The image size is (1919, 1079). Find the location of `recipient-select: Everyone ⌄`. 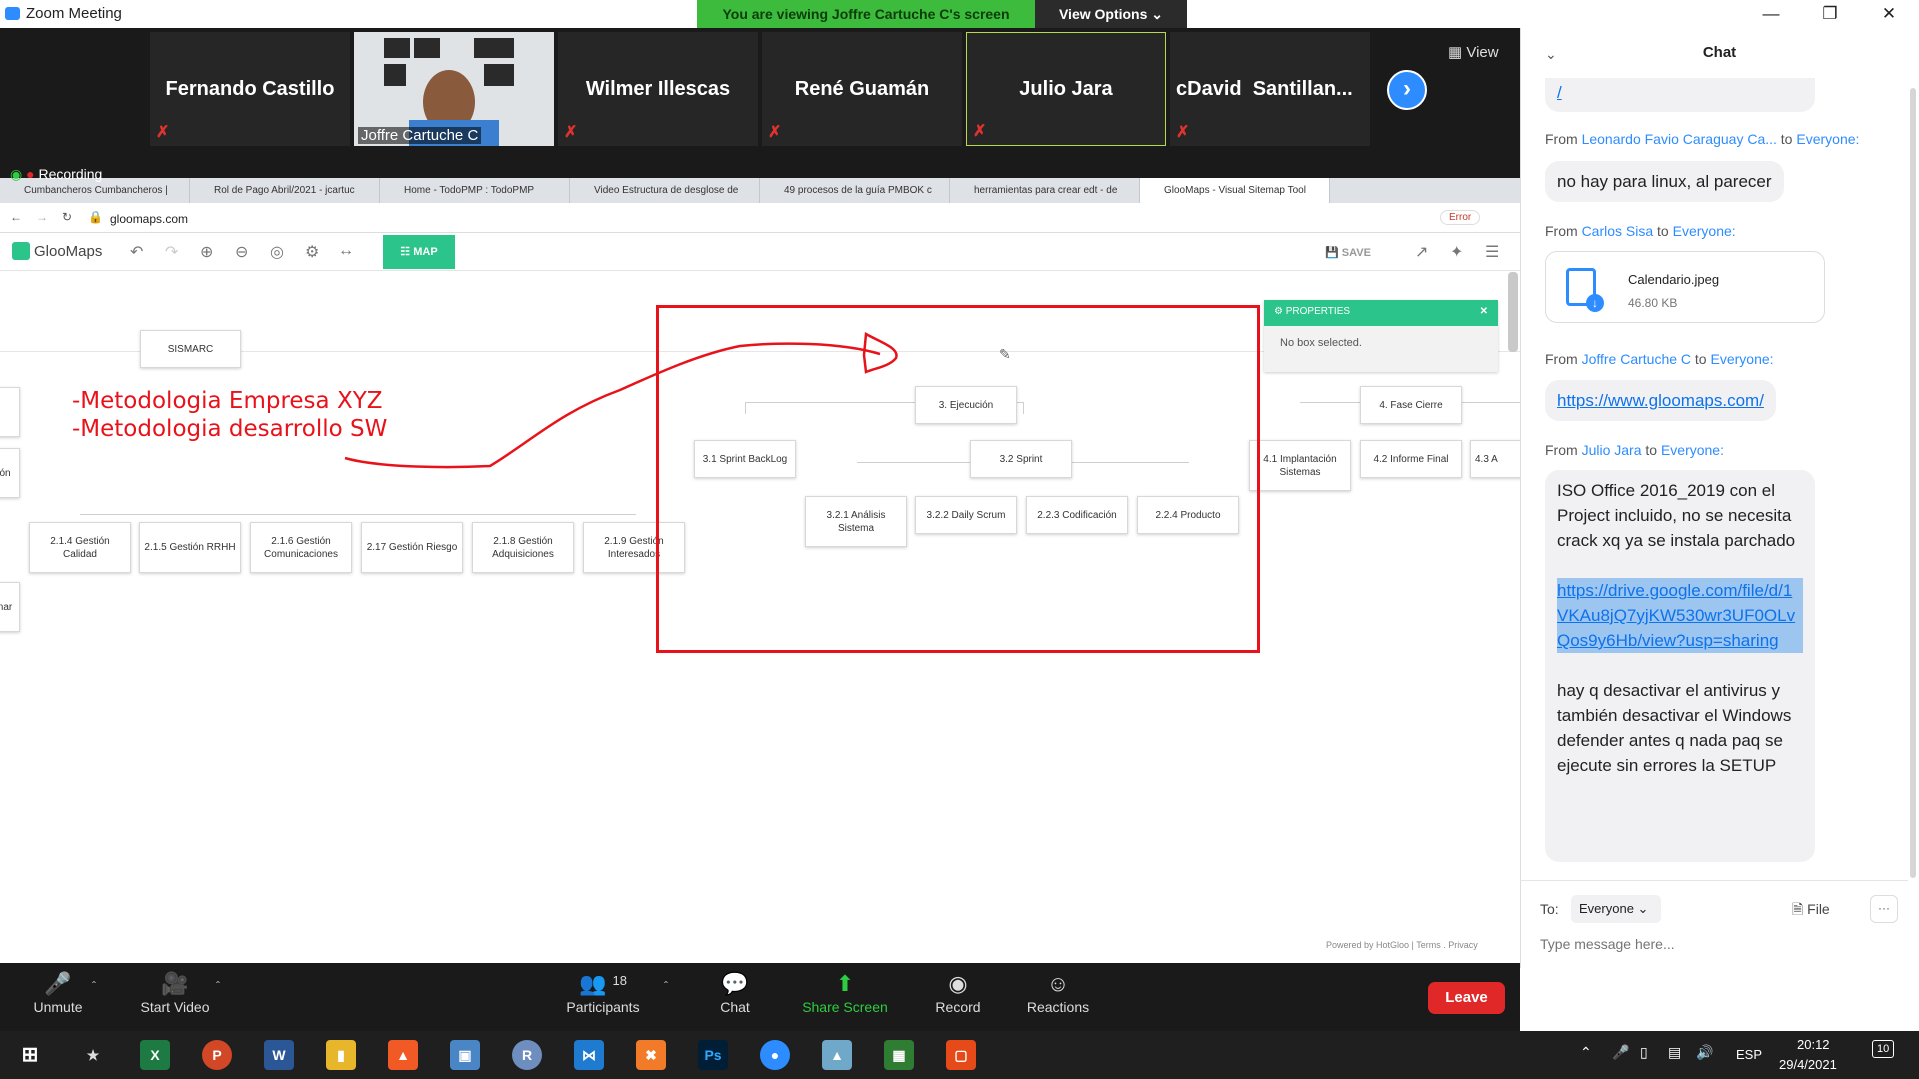

recipient-select: Everyone ⌄ is located at coordinates (1616, 909).